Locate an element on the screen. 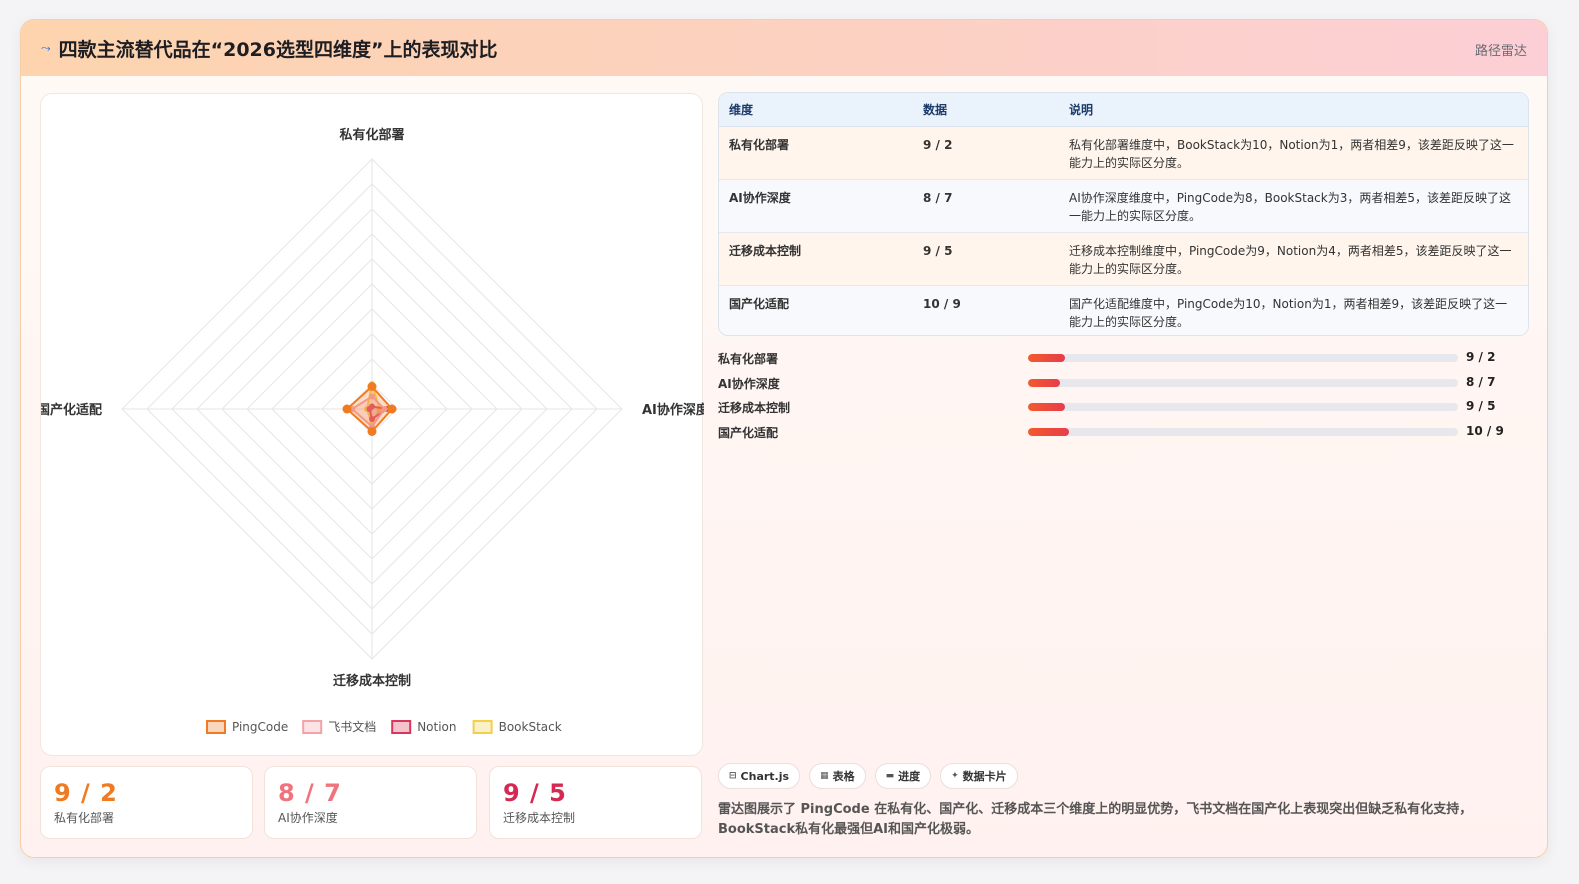 This screenshot has width=1579, height=884. progress-value: 9 / 2 is located at coordinates (1481, 357).